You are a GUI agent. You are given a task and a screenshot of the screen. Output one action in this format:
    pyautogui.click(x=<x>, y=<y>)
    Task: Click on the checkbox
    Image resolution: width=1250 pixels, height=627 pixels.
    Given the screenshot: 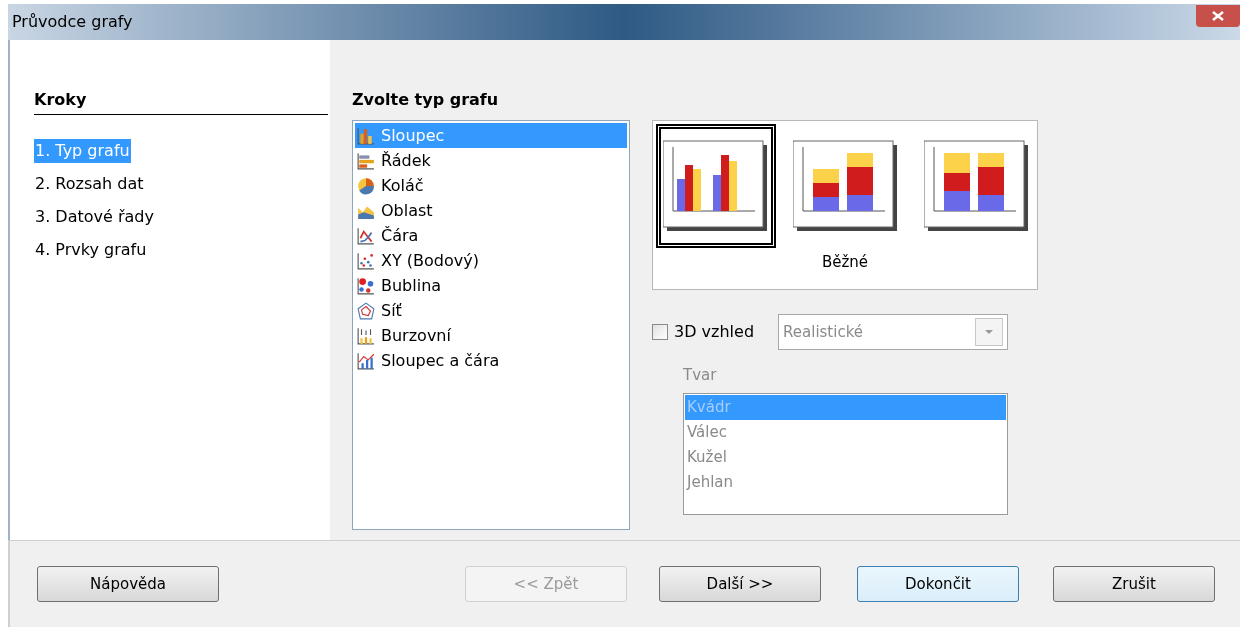 What is the action you would take?
    pyautogui.click(x=660, y=332)
    